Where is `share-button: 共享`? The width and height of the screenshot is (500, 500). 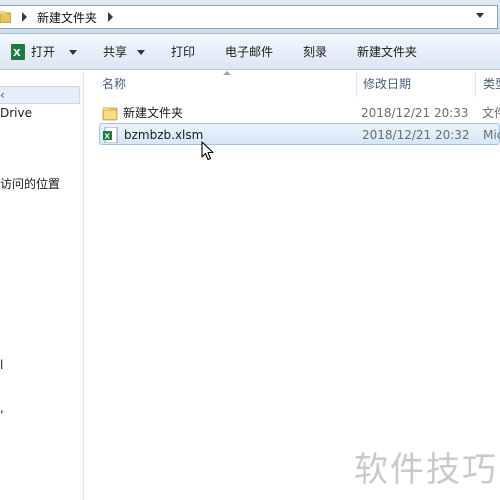
share-button: 共享 is located at coordinates (124, 52).